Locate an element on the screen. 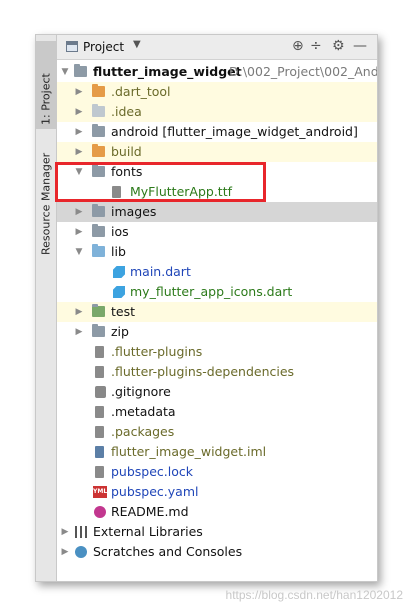 This screenshot has height=615, width=411. tree-row-dart-tool: ▶ .dart_tool is located at coordinates (217, 92).